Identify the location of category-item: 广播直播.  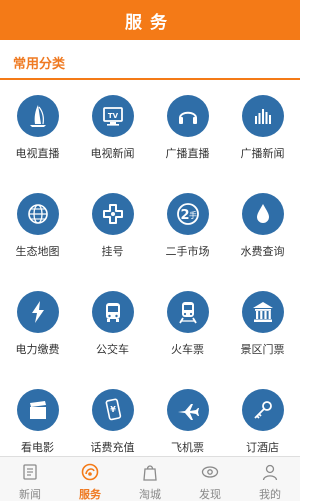
(187, 130).